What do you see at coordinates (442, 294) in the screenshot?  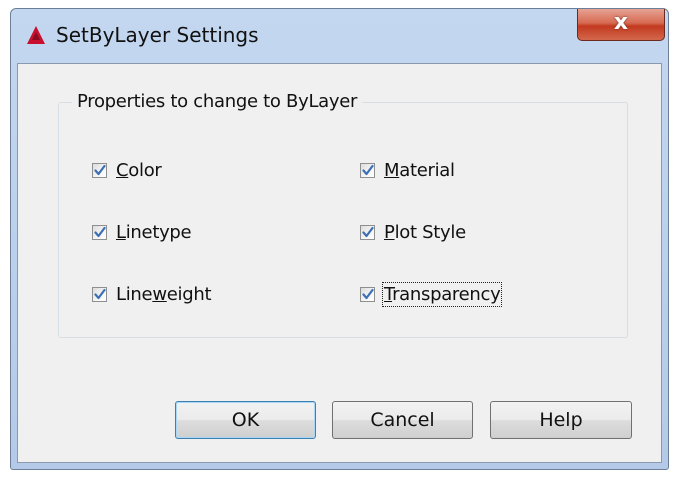 I see `checkbox-label: Transparency` at bounding box center [442, 294].